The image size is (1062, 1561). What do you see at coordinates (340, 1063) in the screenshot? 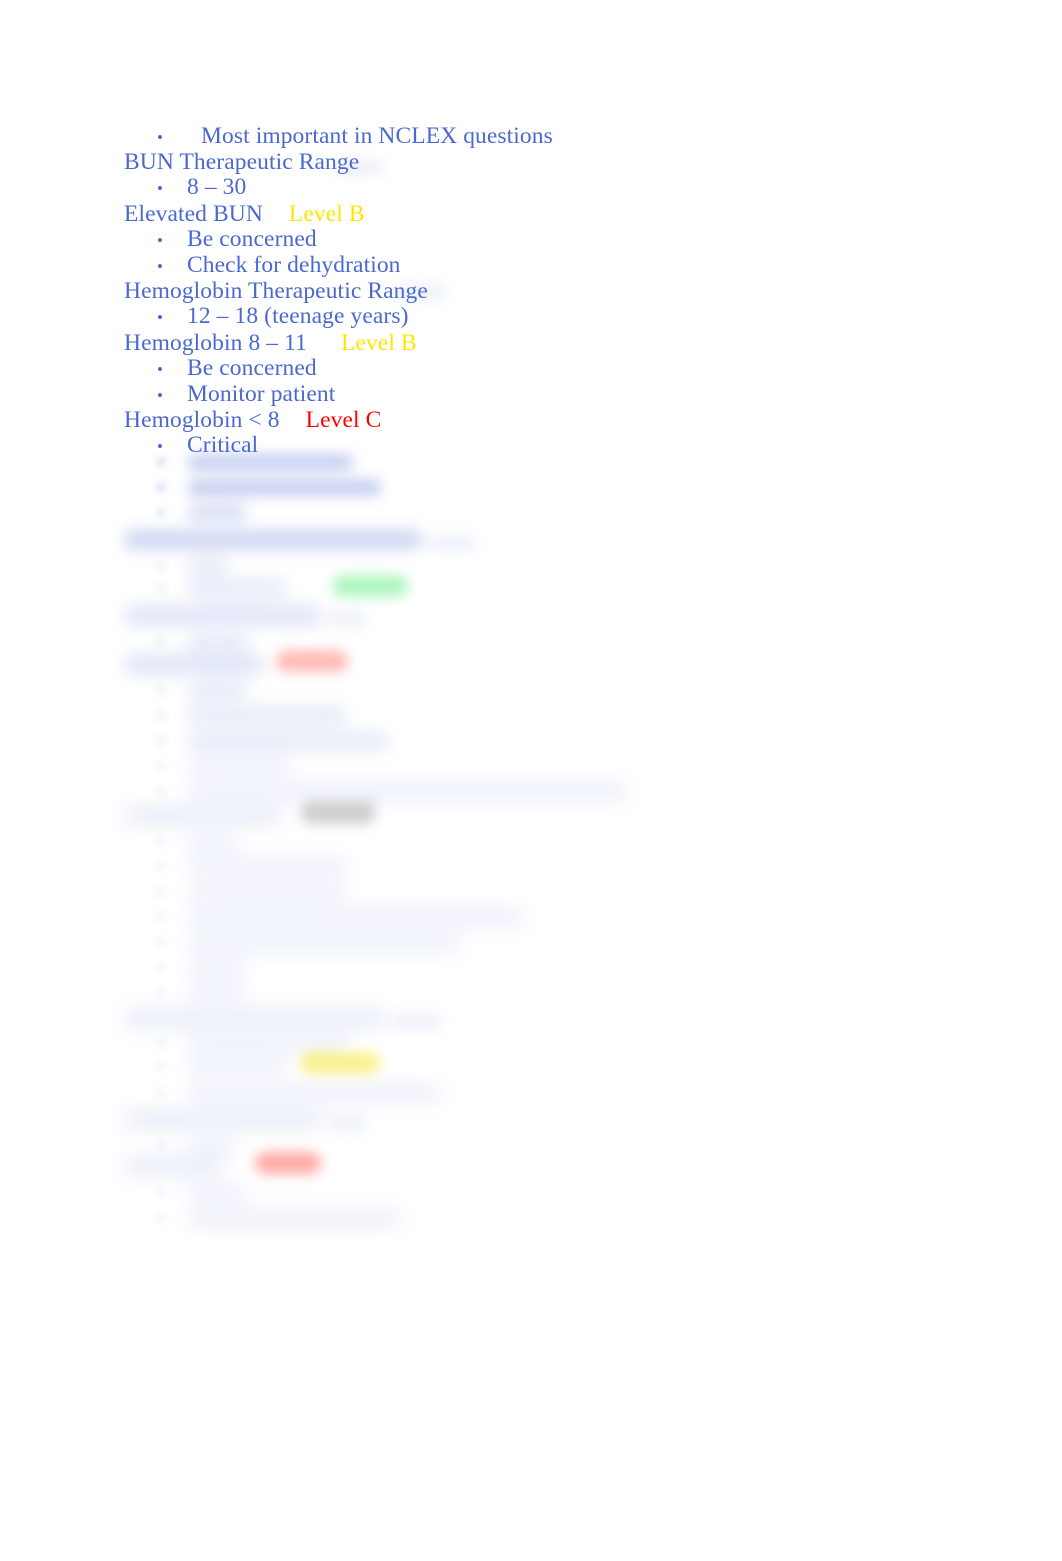
I see `yellow-highlight` at bounding box center [340, 1063].